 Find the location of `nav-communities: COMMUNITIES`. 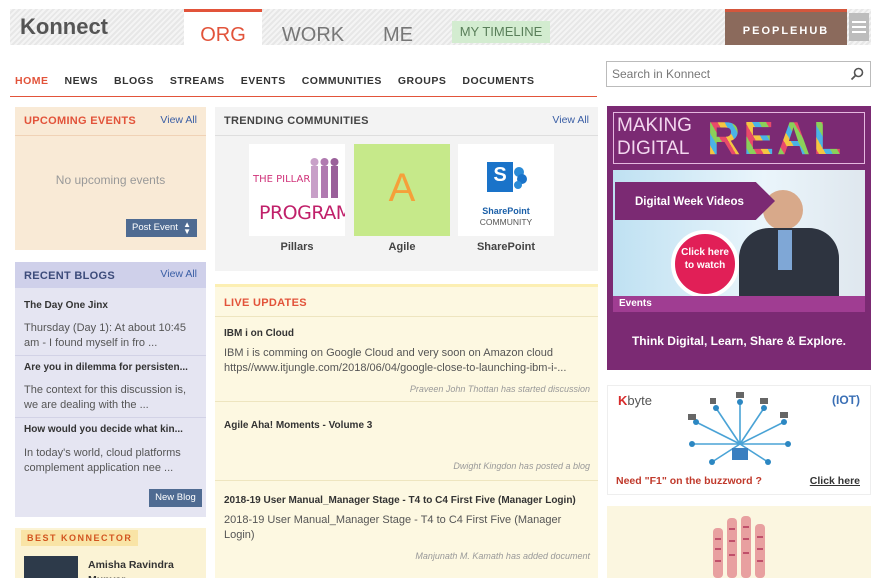

nav-communities: COMMUNITIES is located at coordinates (342, 85).